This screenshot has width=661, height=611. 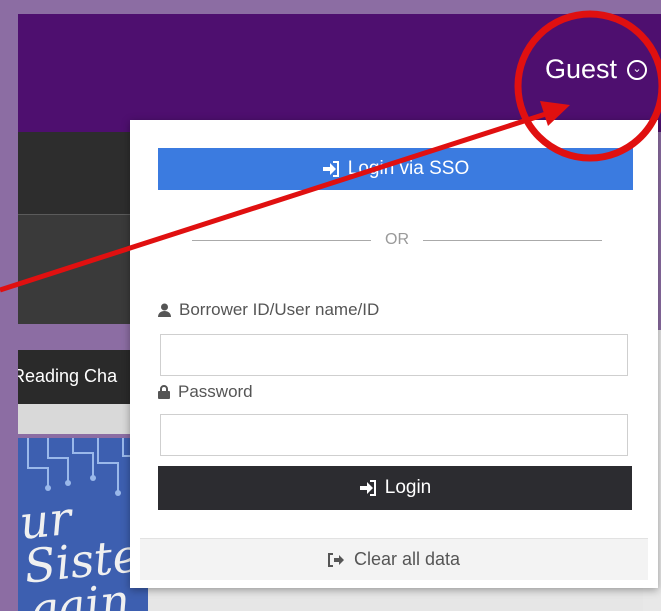 I want to click on login-via-sso-button: Login via SSO, so click(x=395, y=169).